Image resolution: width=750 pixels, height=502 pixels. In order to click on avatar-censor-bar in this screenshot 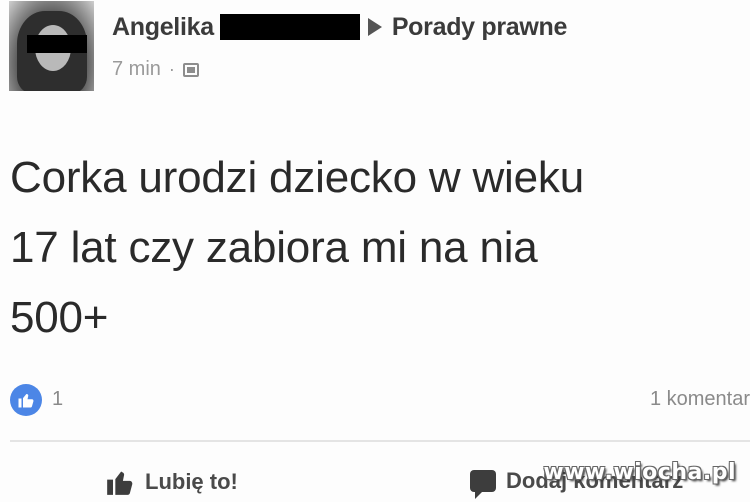, I will do `click(57, 44)`.